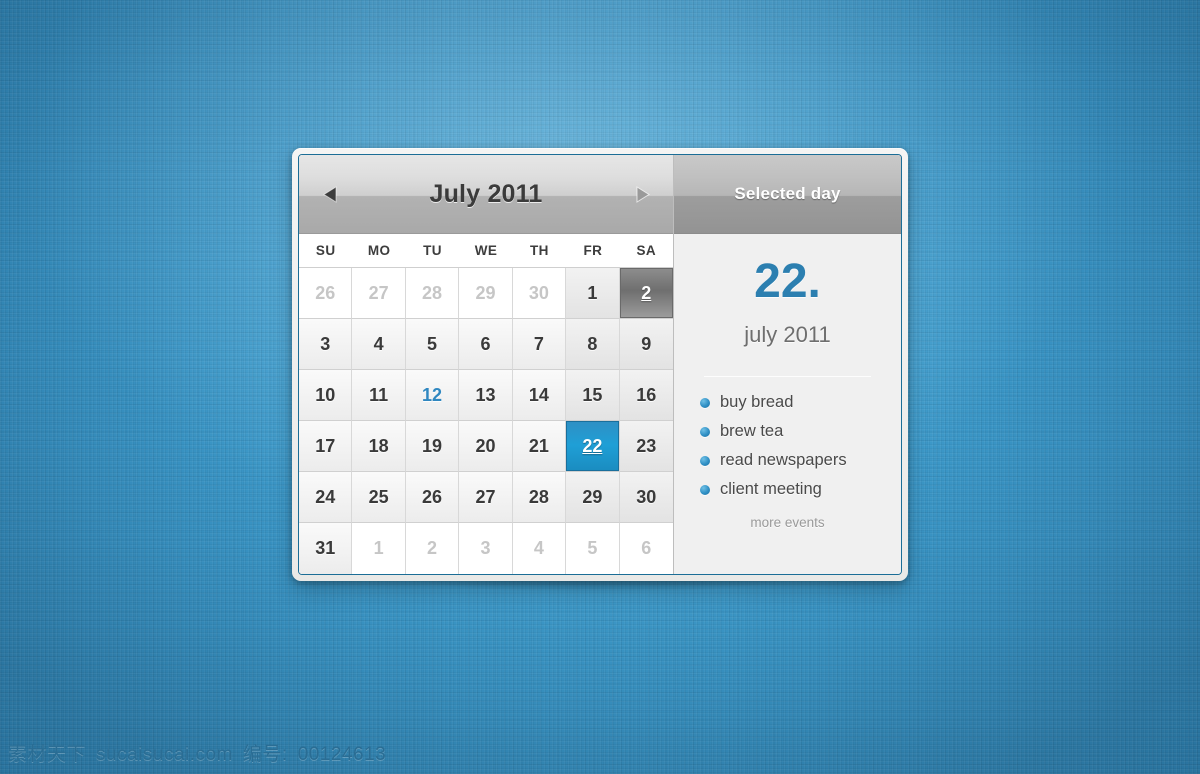 The image size is (1200, 774). Describe the element at coordinates (265, 754) in the screenshot. I see `watermark-id-label: 编号:` at that location.